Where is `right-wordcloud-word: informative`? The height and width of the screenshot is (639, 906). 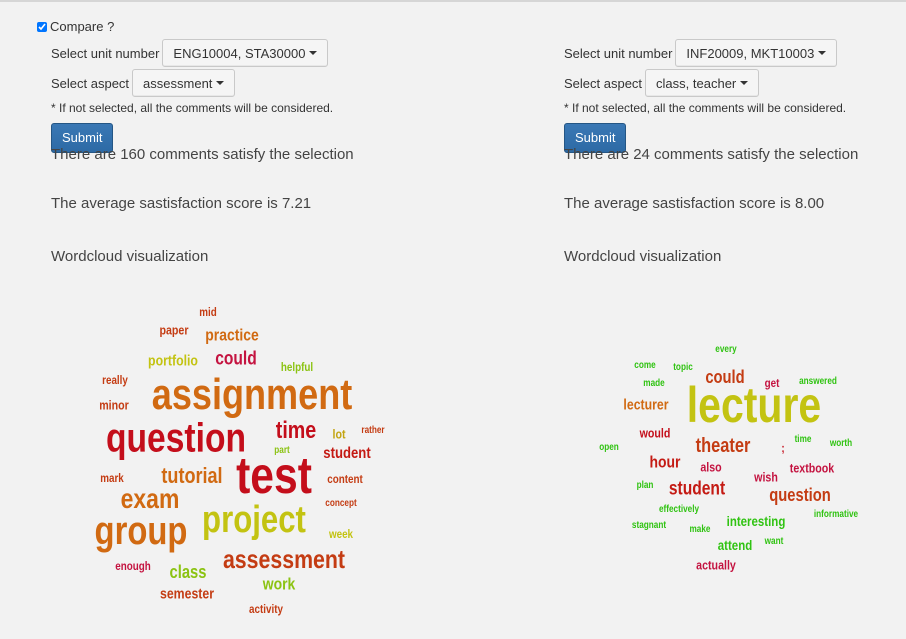 right-wordcloud-word: informative is located at coordinates (836, 514).